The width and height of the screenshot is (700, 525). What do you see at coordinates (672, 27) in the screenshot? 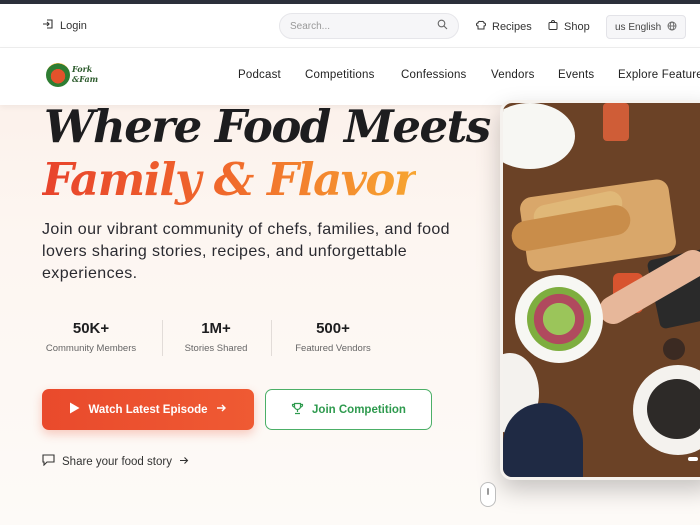
I see `globe-icon` at bounding box center [672, 27].